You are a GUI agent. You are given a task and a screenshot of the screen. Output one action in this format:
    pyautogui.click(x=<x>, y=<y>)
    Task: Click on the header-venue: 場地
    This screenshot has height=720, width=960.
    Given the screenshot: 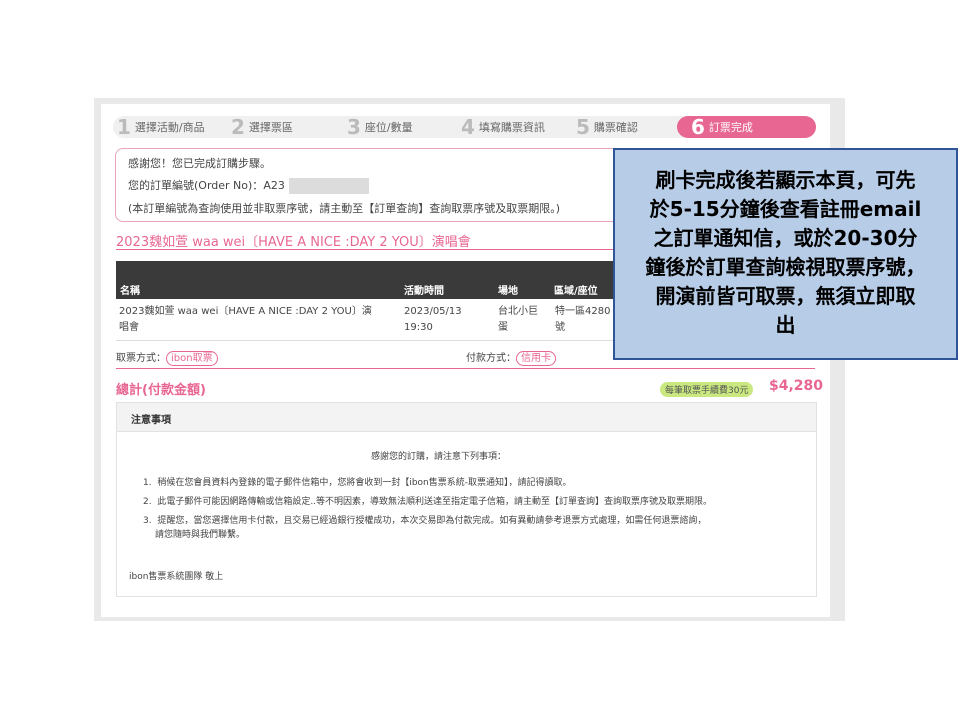 What is the action you would take?
    pyautogui.click(x=508, y=291)
    